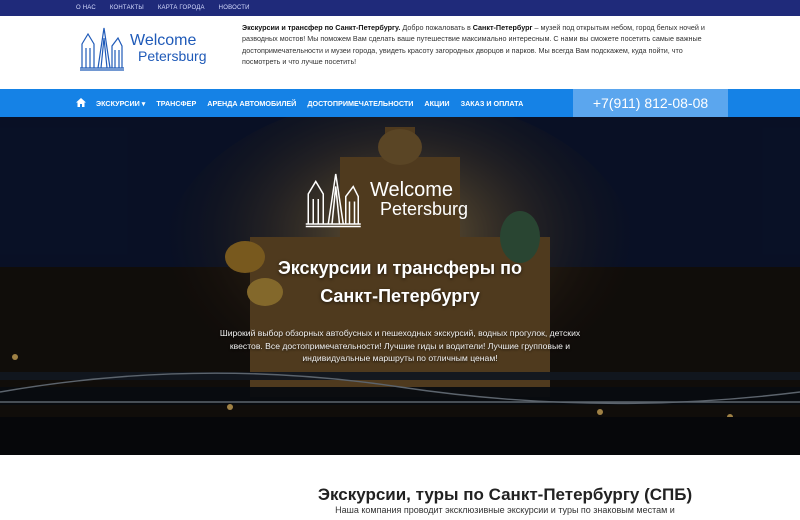 Image resolution: width=800 pixels, height=520 pixels. What do you see at coordinates (324, 268) in the screenshot?
I see `hero-title-bold: Экскурсии` at bounding box center [324, 268].